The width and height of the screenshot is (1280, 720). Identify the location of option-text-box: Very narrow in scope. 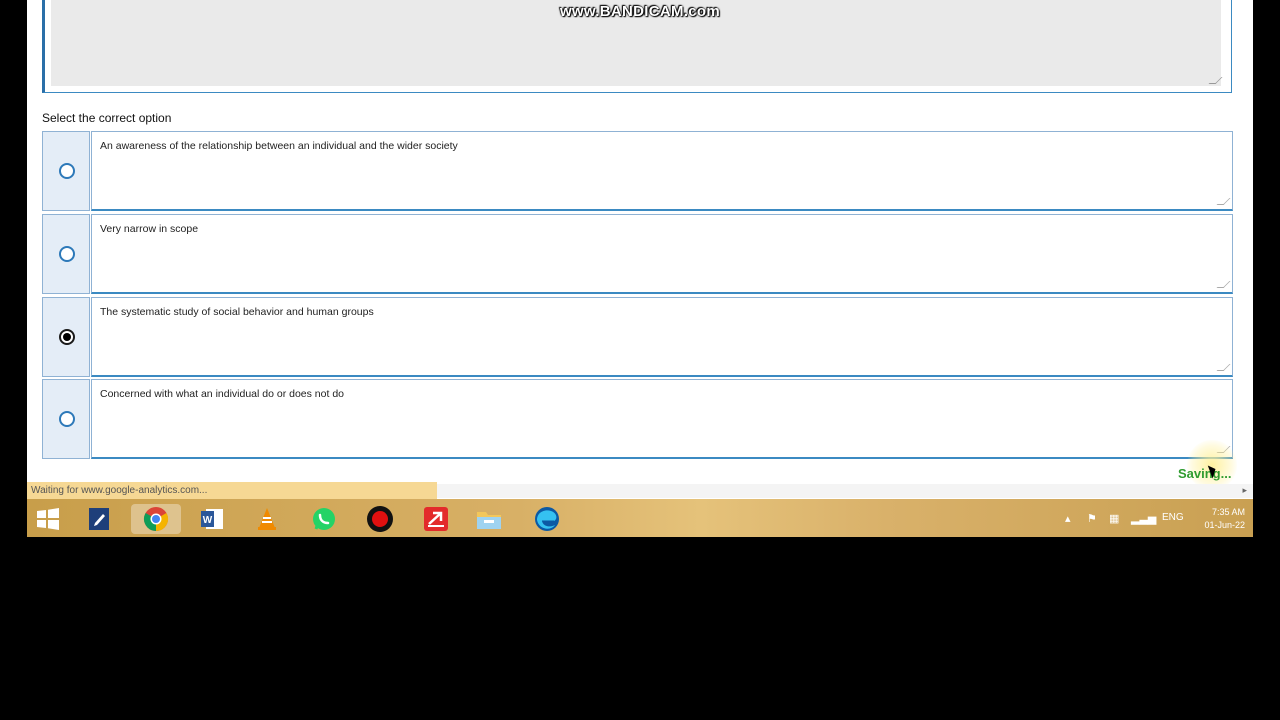
(662, 254).